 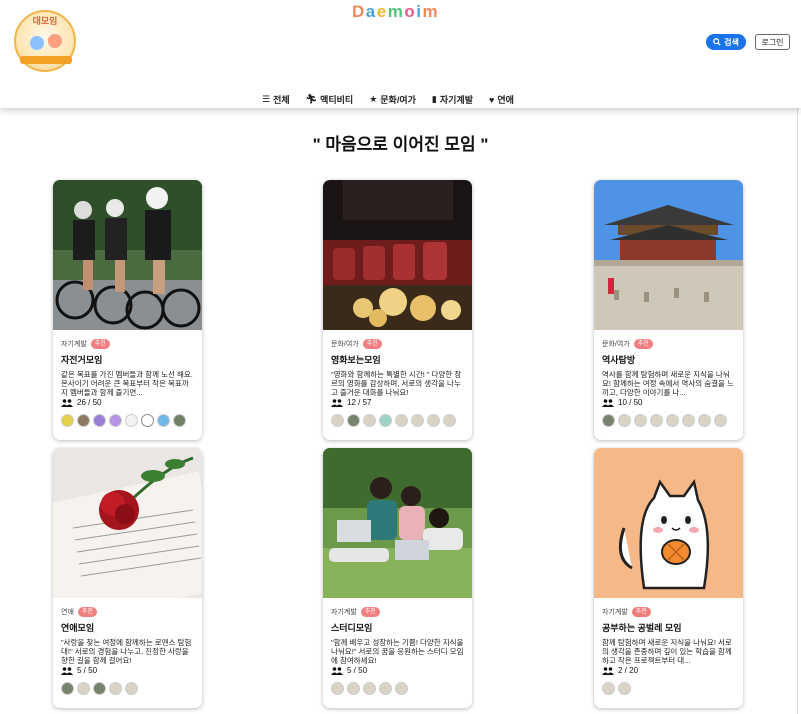 What do you see at coordinates (616, 344) in the screenshot?
I see `card-category: 문화/여가` at bounding box center [616, 344].